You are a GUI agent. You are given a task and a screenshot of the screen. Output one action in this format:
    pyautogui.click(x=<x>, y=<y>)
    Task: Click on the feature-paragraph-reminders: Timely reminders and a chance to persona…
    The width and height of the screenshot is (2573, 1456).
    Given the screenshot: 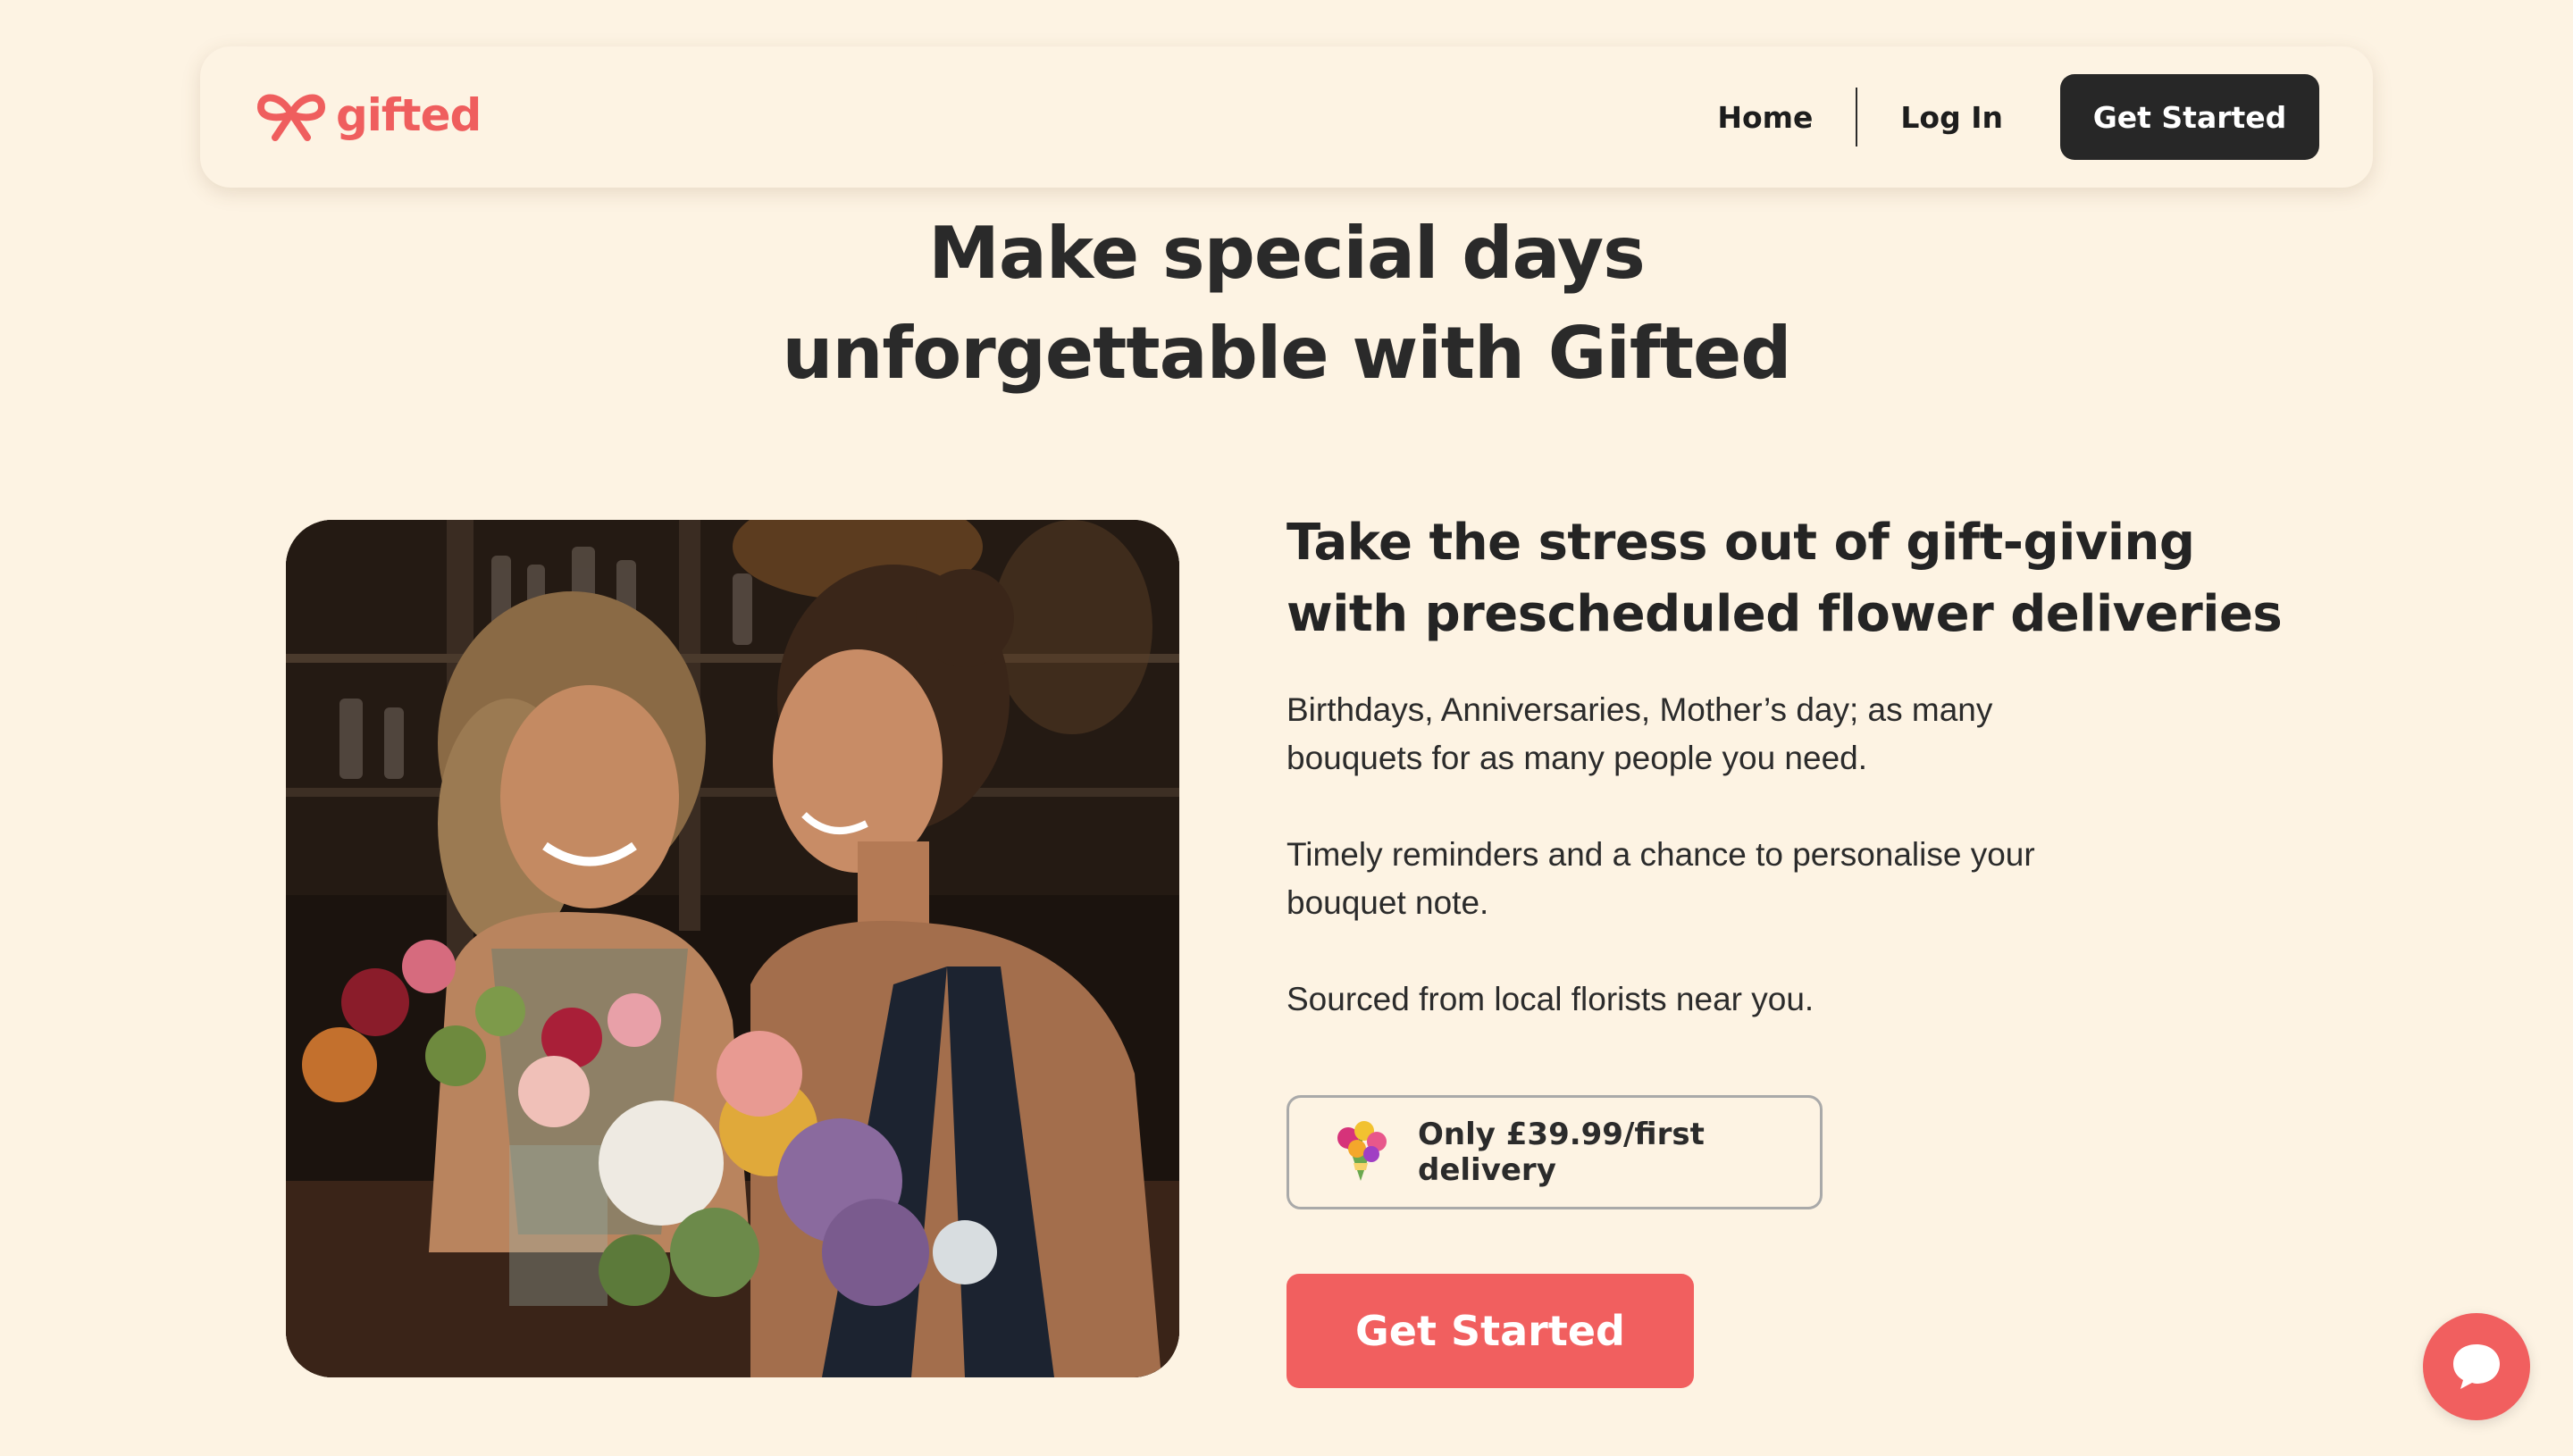 What is the action you would take?
    pyautogui.click(x=1733, y=879)
    